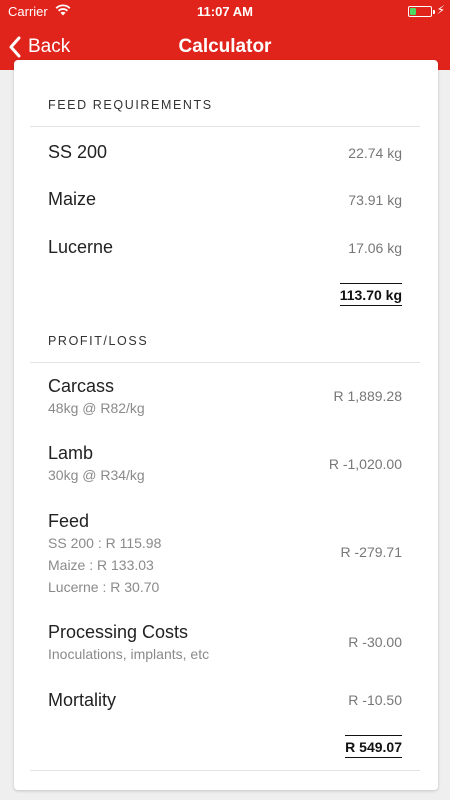 This screenshot has height=800, width=450. Describe the element at coordinates (101, 565) in the screenshot. I see `feed-cost-detail: Maize : R 133.03` at that location.